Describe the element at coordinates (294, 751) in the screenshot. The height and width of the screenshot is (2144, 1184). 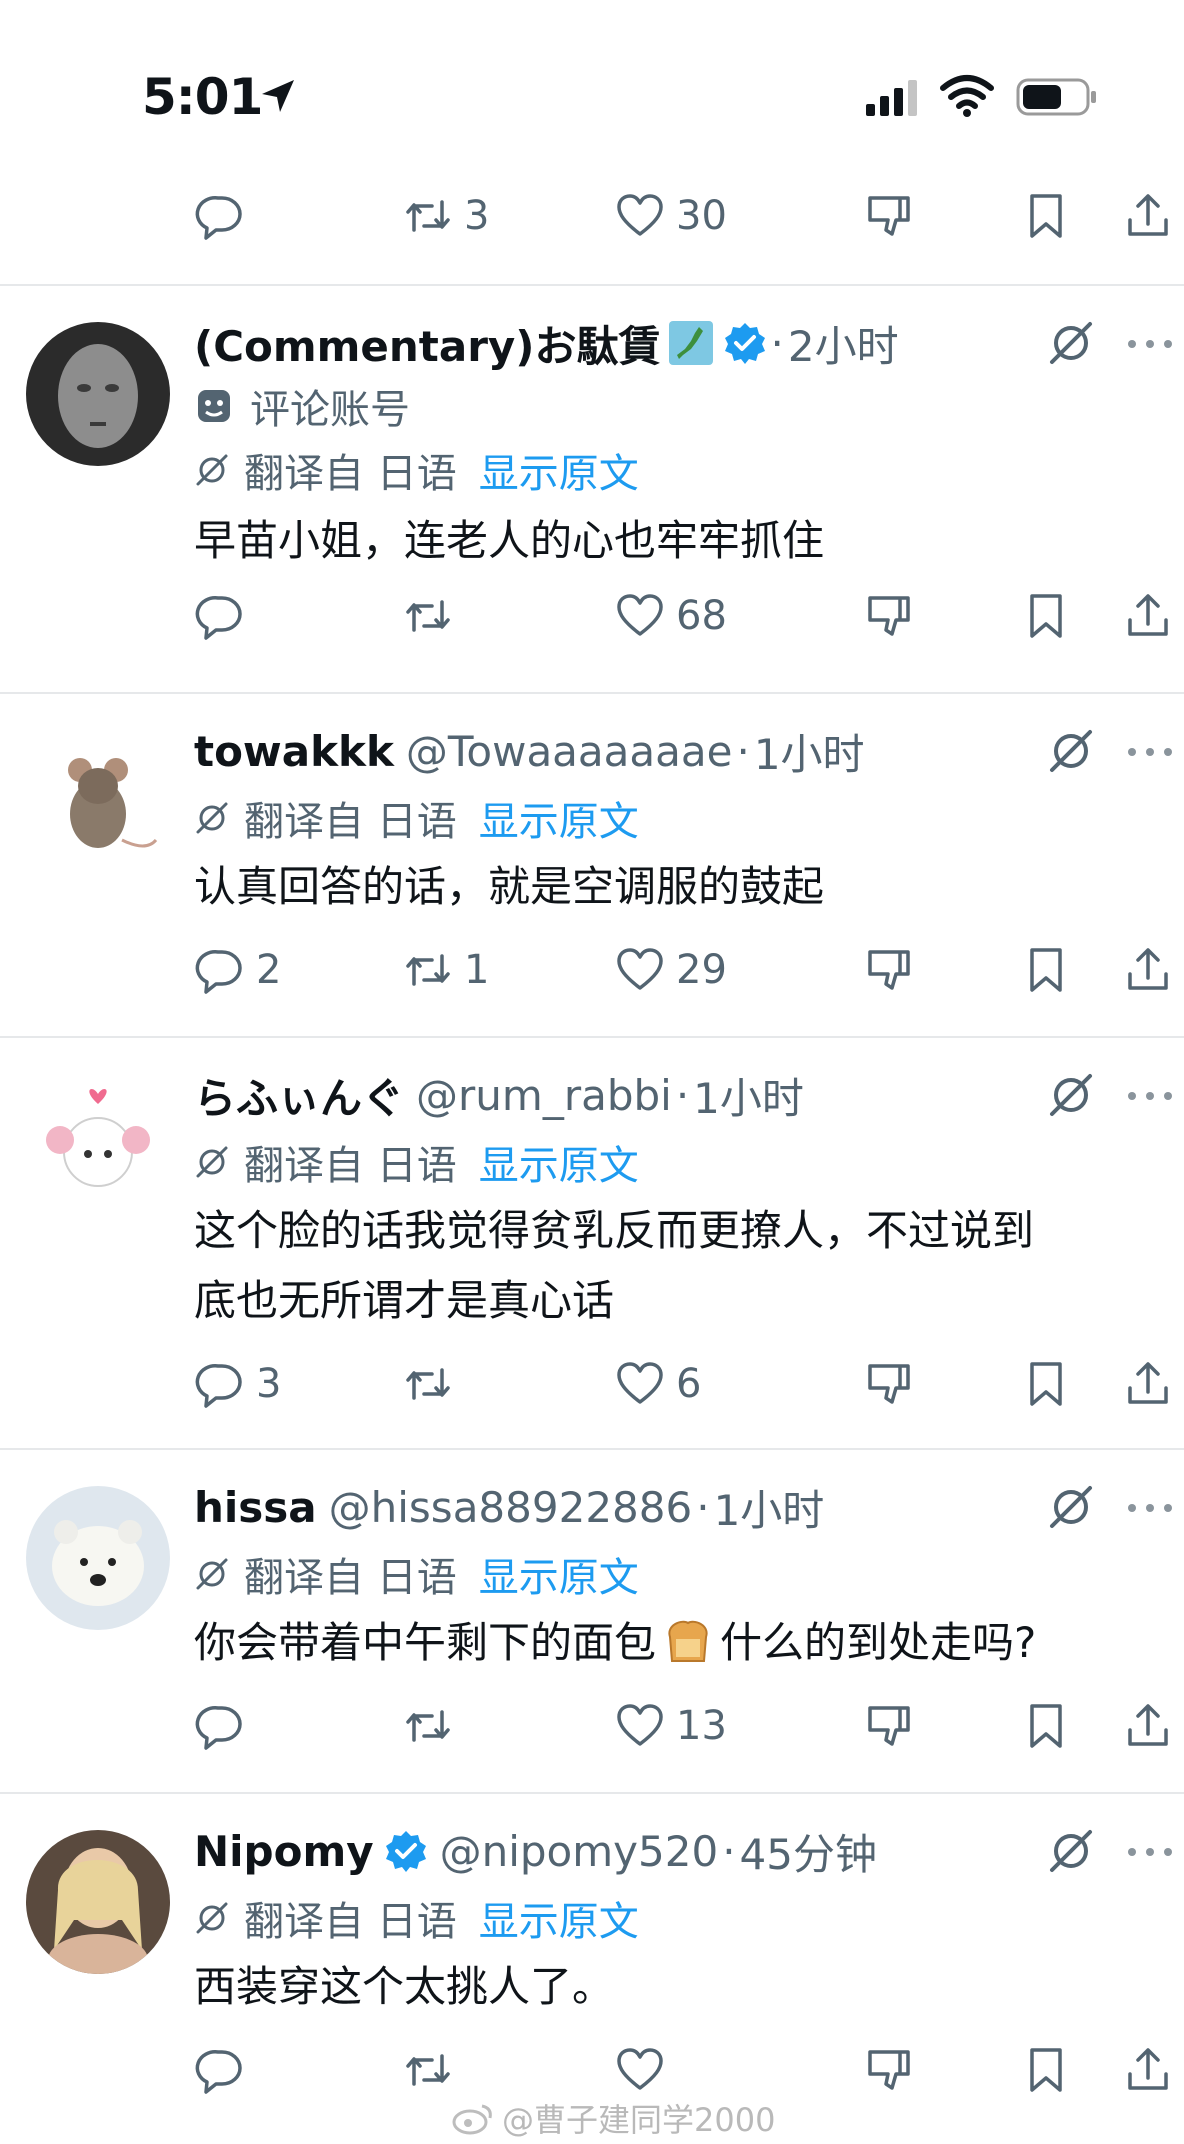
I see `display-name: towakkk` at that location.